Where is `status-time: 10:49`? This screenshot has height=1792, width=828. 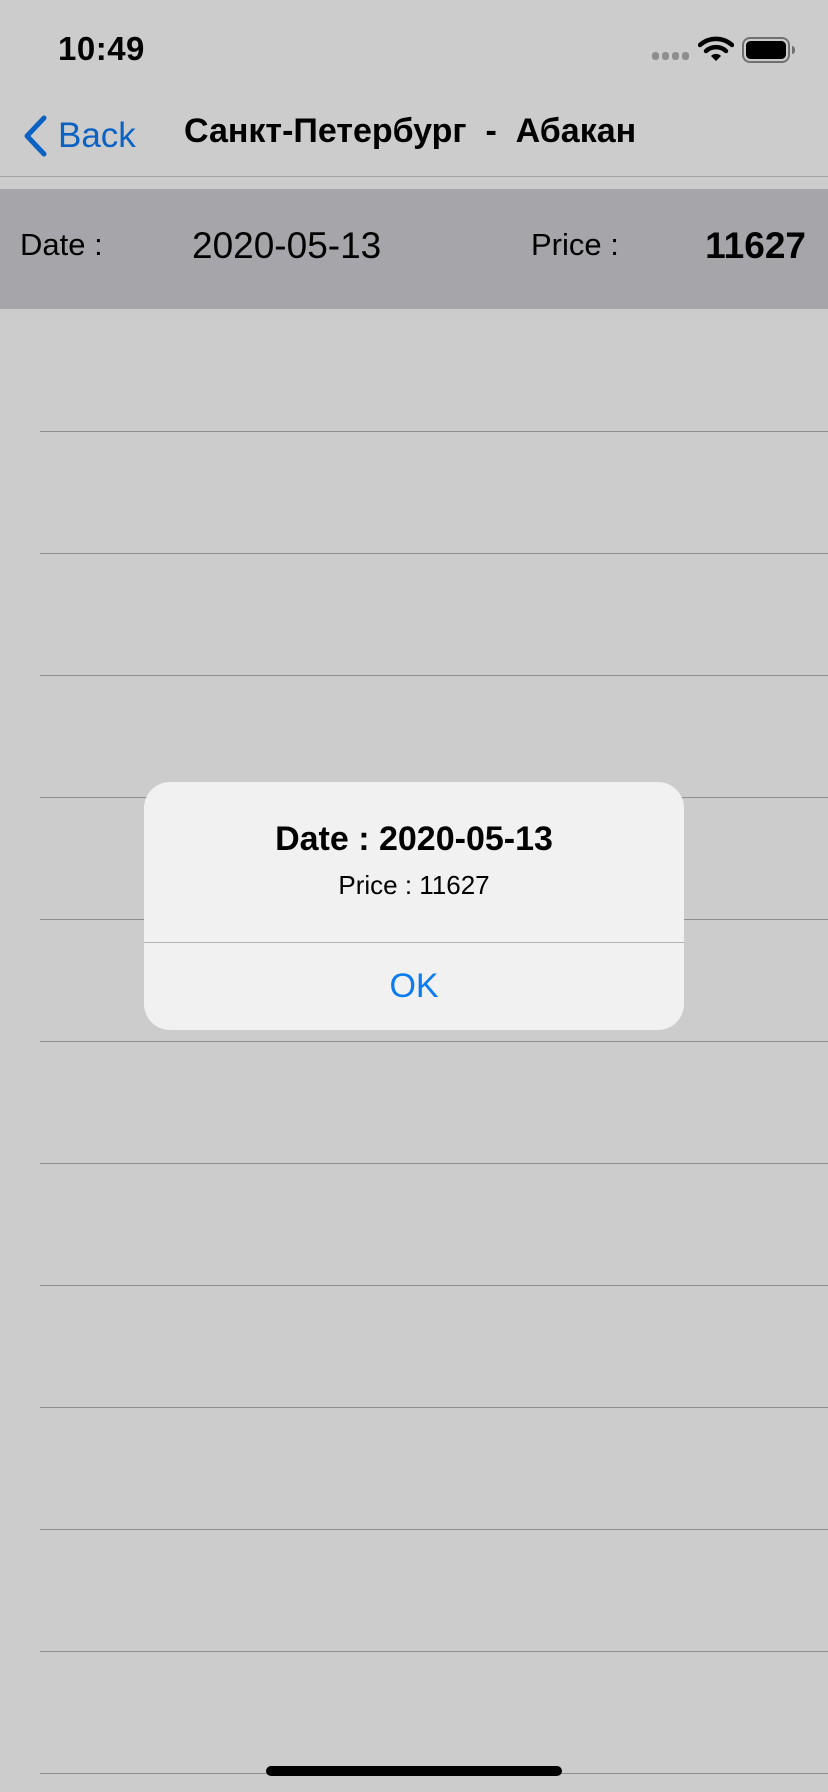 status-time: 10:49 is located at coordinates (101, 48).